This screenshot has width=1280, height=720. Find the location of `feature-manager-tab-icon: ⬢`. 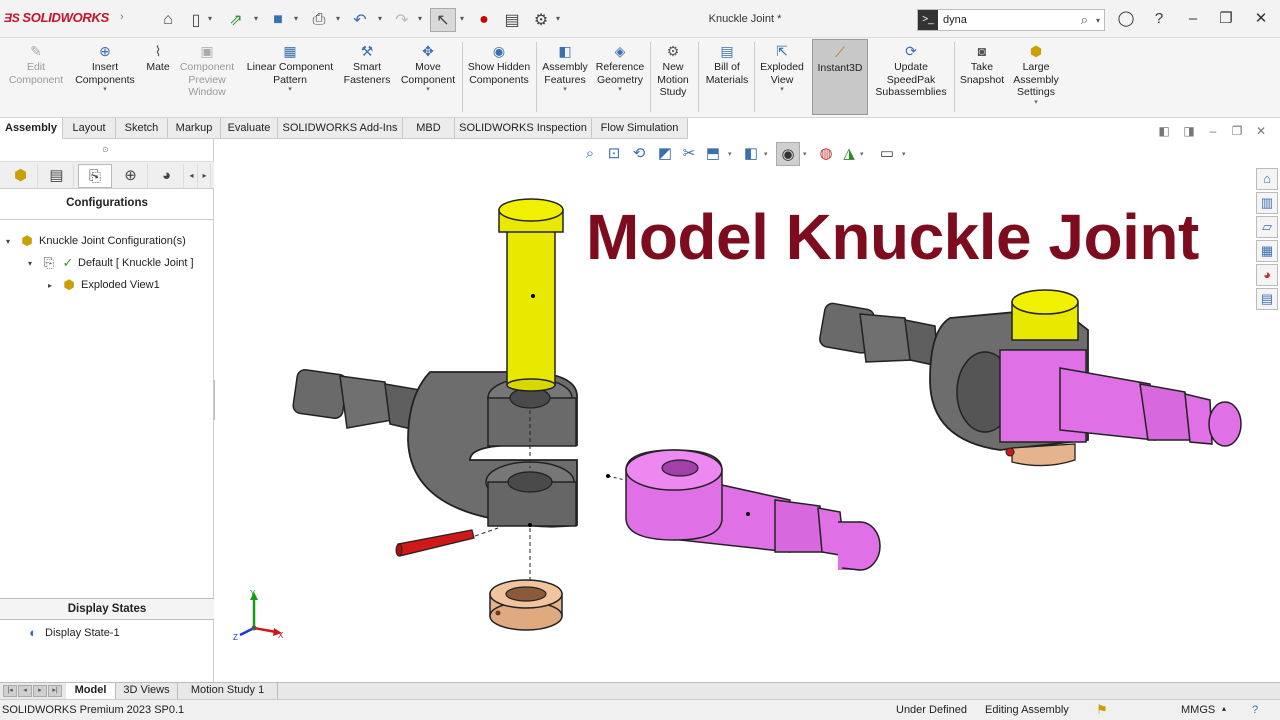

feature-manager-tab-icon: ⬢ is located at coordinates (21, 176).